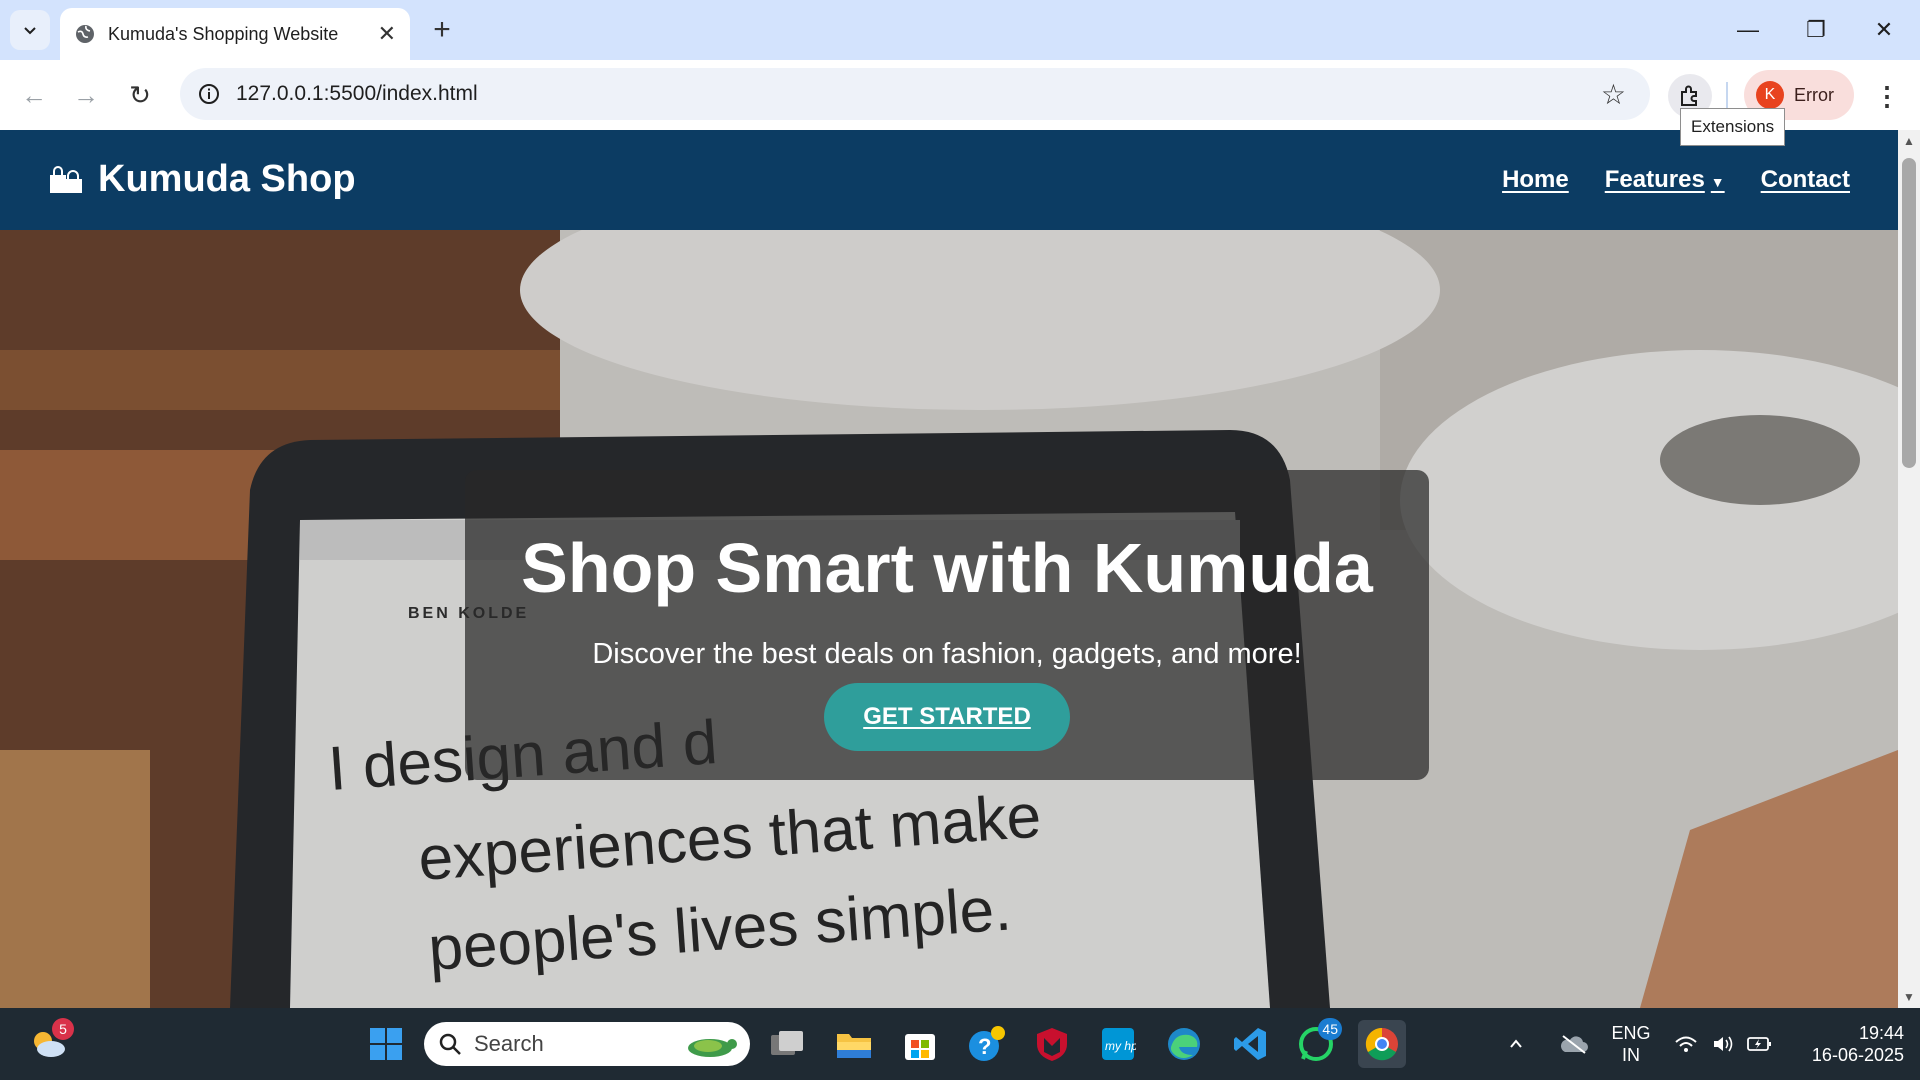 The width and height of the screenshot is (1920, 1080). I want to click on show-hidden-icons-button, so click(1516, 1044).